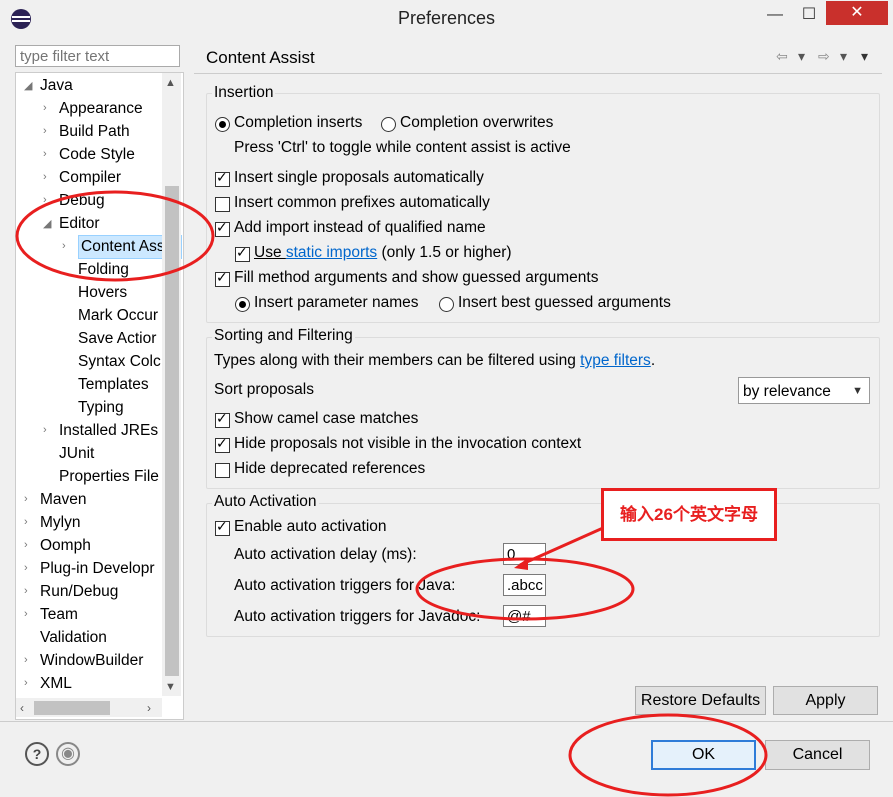  Describe the element at coordinates (824, 56) in the screenshot. I see `forward-arrow-icon: ⇨` at that location.